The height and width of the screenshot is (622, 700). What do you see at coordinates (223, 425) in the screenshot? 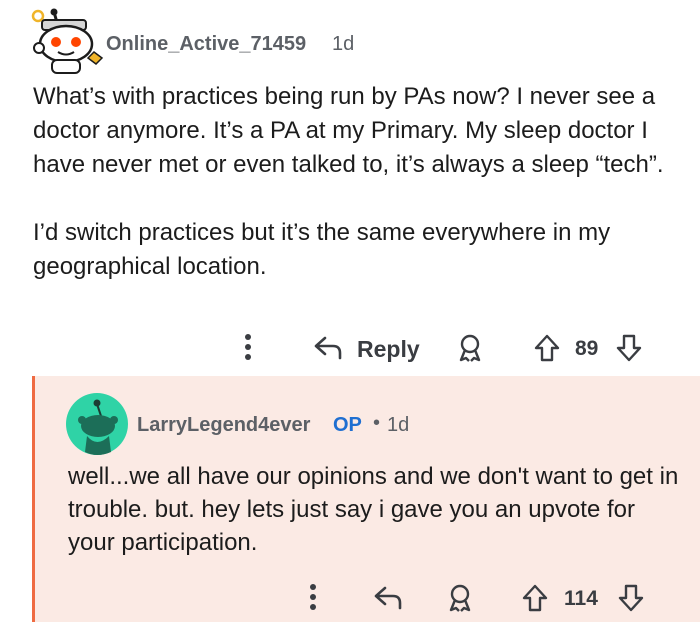
I see `reply-username: LarryLegend4ever` at bounding box center [223, 425].